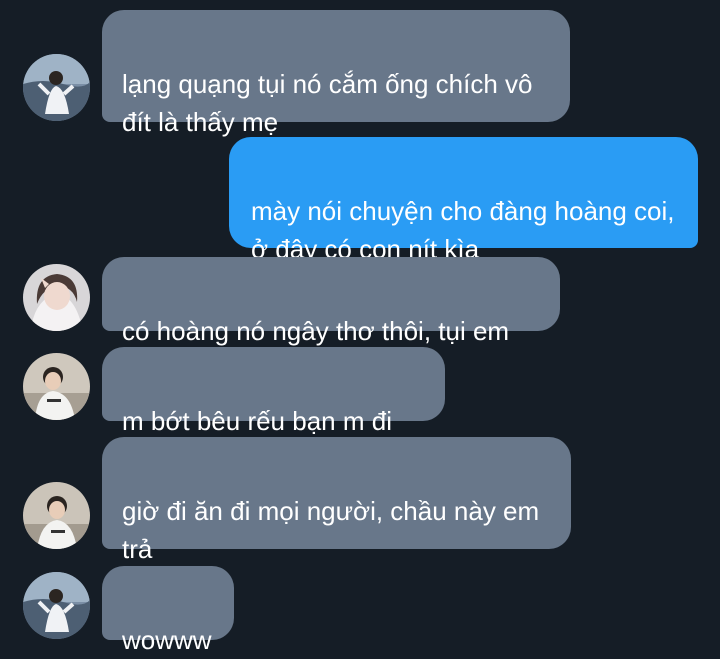 This screenshot has height=659, width=720. Describe the element at coordinates (56, 297) in the screenshot. I see `avatar-friend-b` at that location.